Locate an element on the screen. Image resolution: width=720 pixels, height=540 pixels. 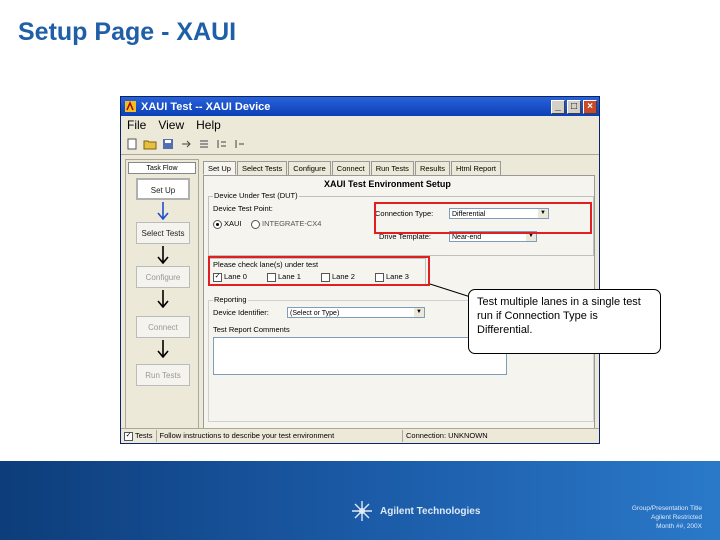
callout-pointer is located at coordinates (455, 292).